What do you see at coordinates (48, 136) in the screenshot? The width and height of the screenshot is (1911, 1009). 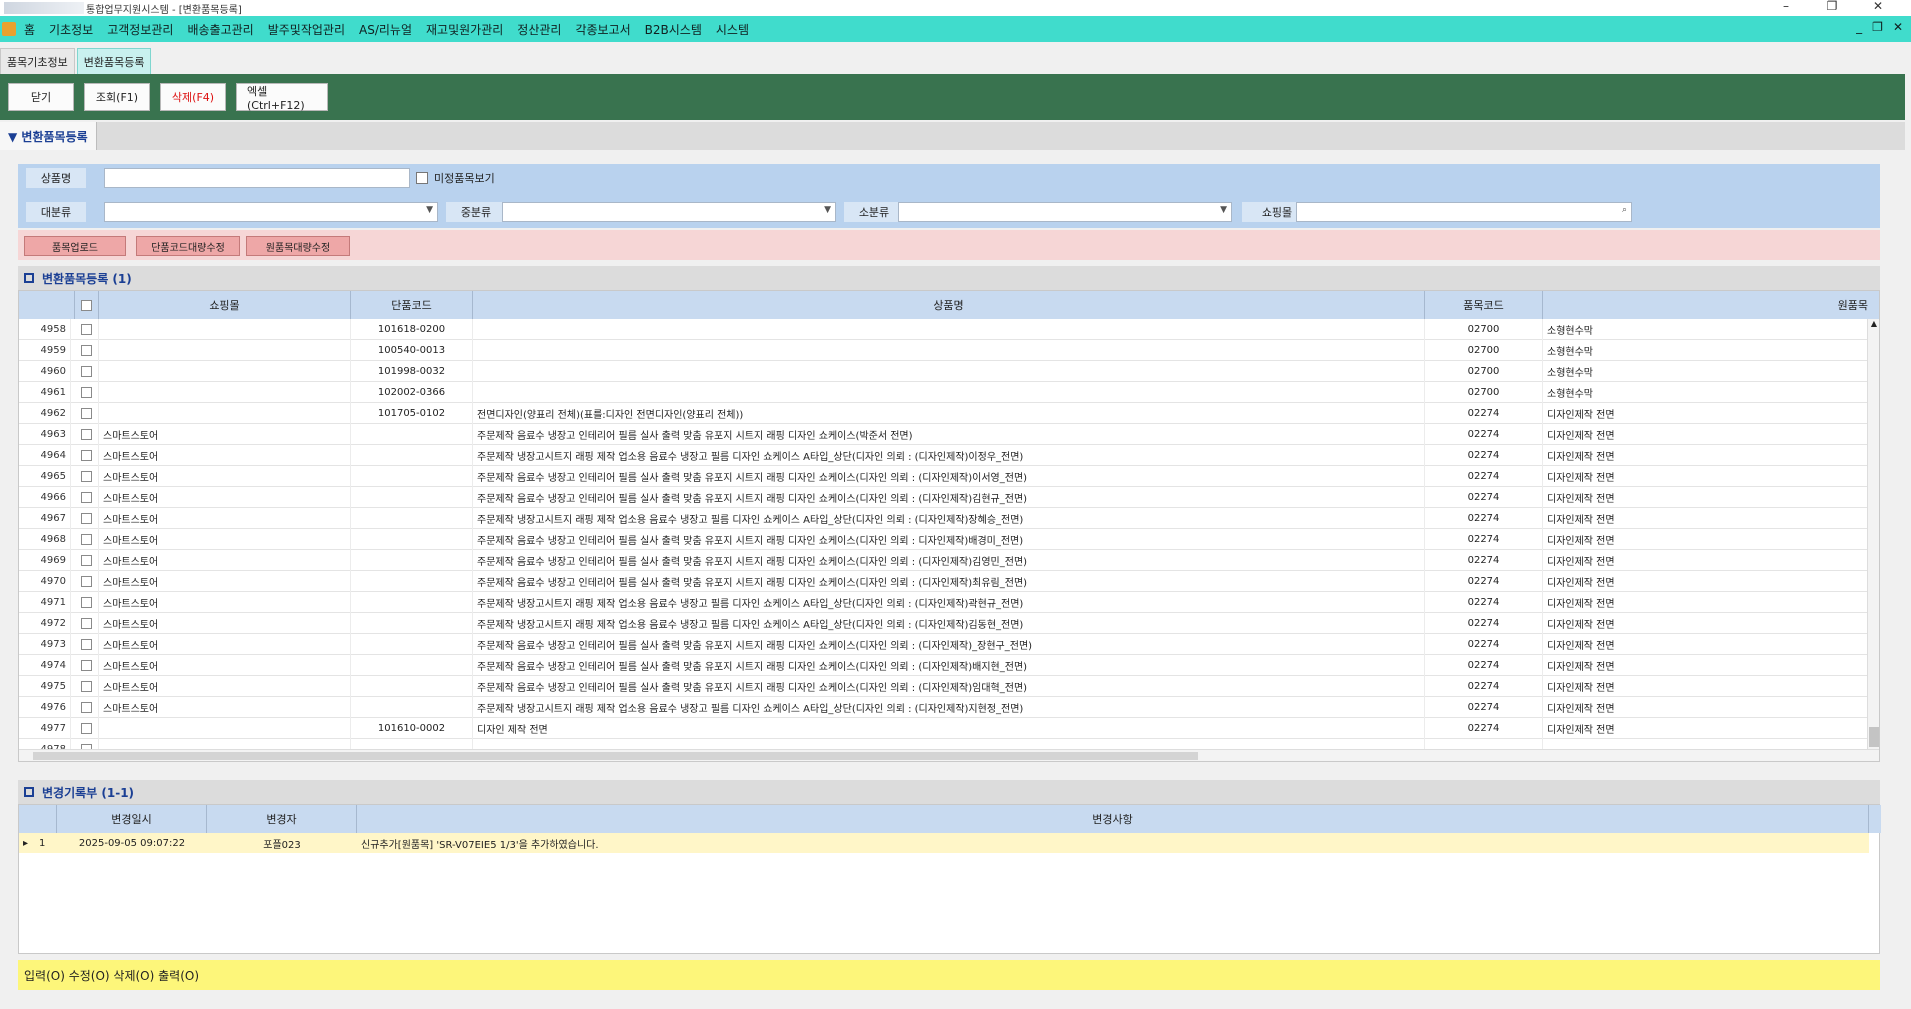 I see `section-title: ▼ 변환품목등록` at bounding box center [48, 136].